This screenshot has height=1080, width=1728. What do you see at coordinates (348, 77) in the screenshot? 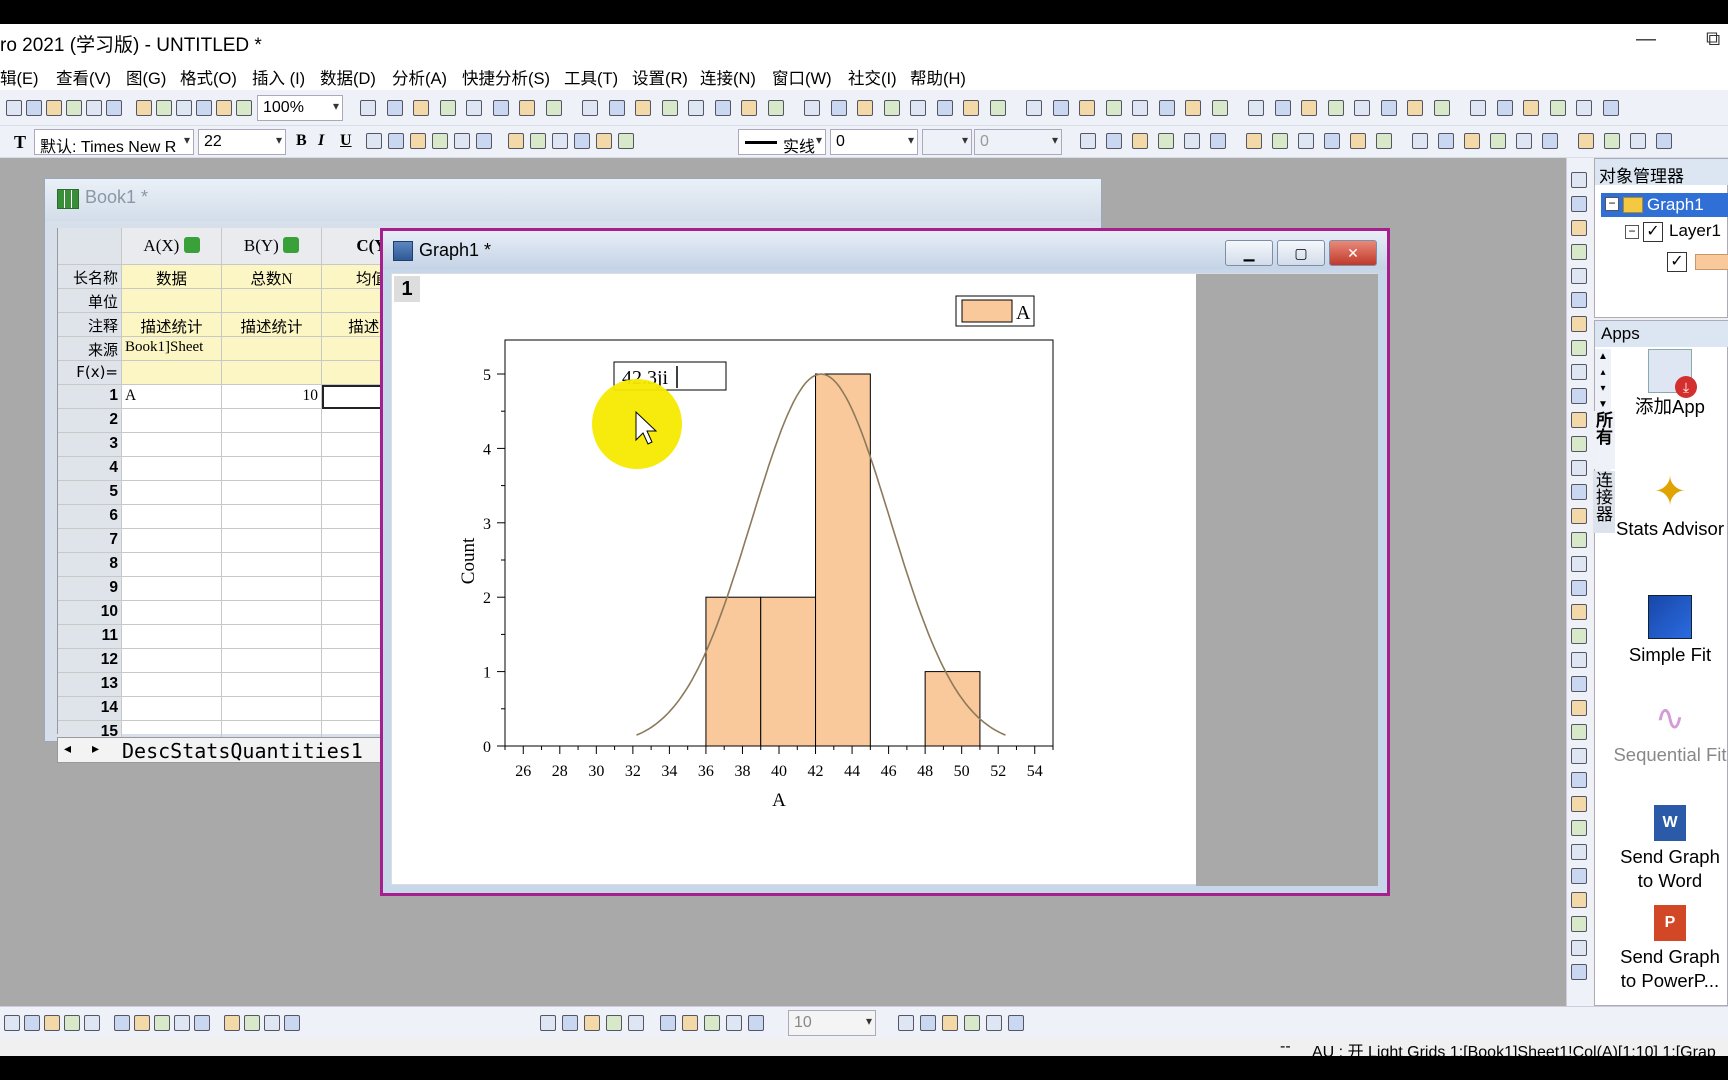
I see `menu-data: 数据(D)` at bounding box center [348, 77].